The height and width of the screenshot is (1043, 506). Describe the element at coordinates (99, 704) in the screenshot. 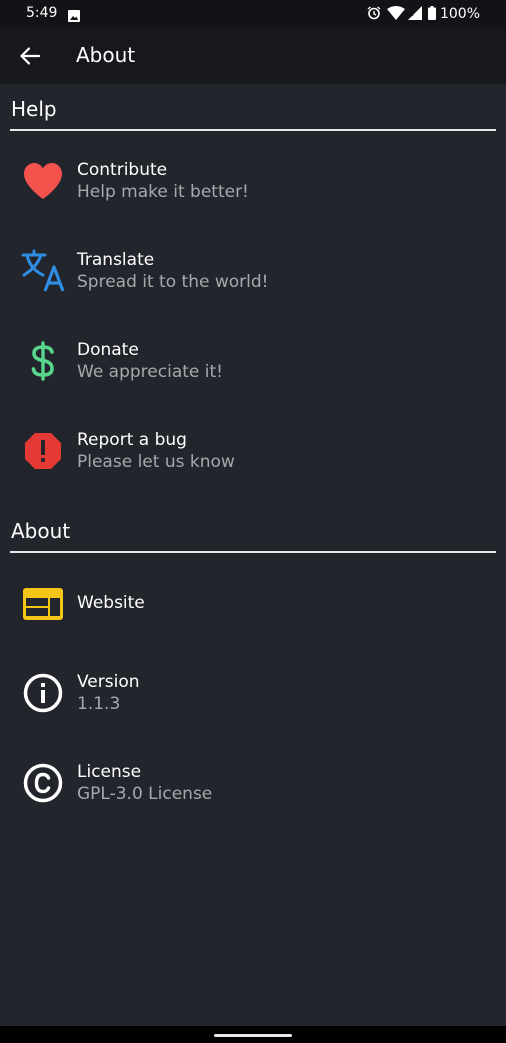

I see `item-subtitle: 1.1.3` at that location.